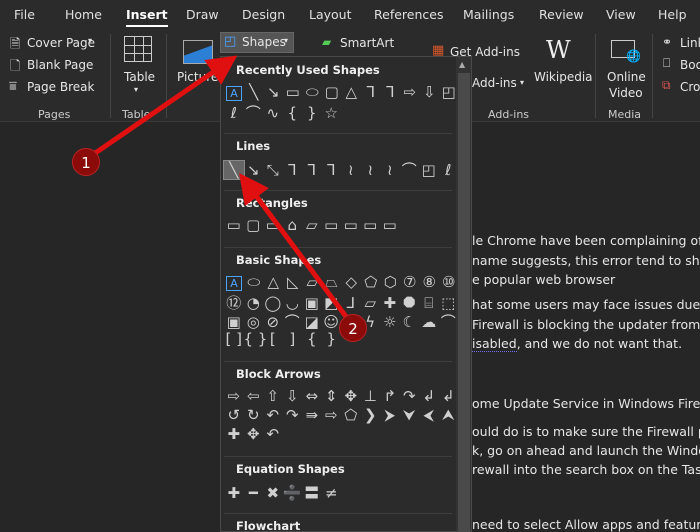 Image resolution: width=700 pixels, height=532 pixels. I want to click on shape-icon: ☾, so click(410, 322).